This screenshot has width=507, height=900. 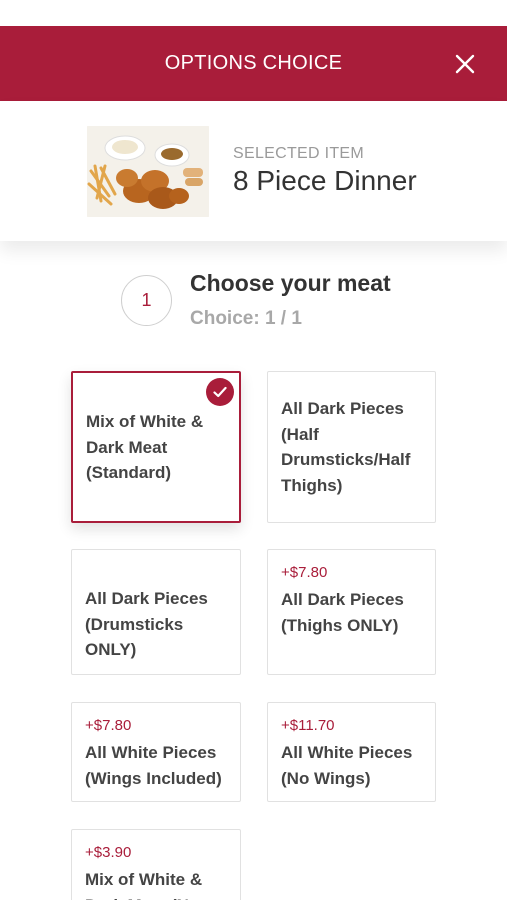 I want to click on selected-item-label: SELECTED ITEM, so click(x=299, y=153).